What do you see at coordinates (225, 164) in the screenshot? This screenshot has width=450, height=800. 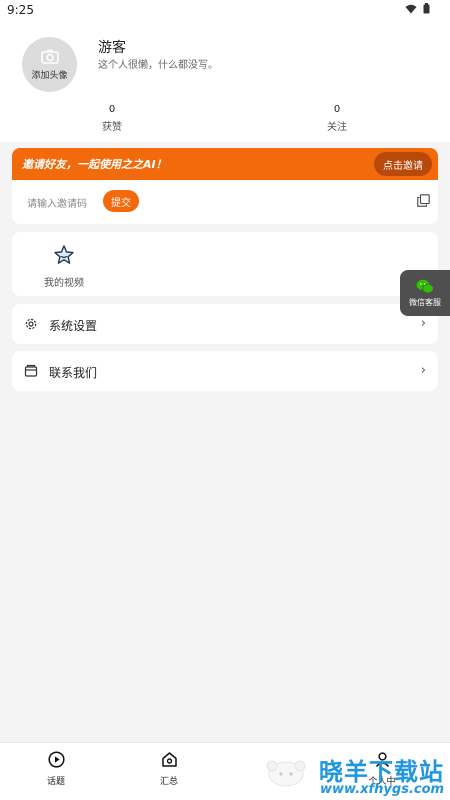 I see `invite-banner: 邀请好友，一起使用之之AI！ 点击邀请` at bounding box center [225, 164].